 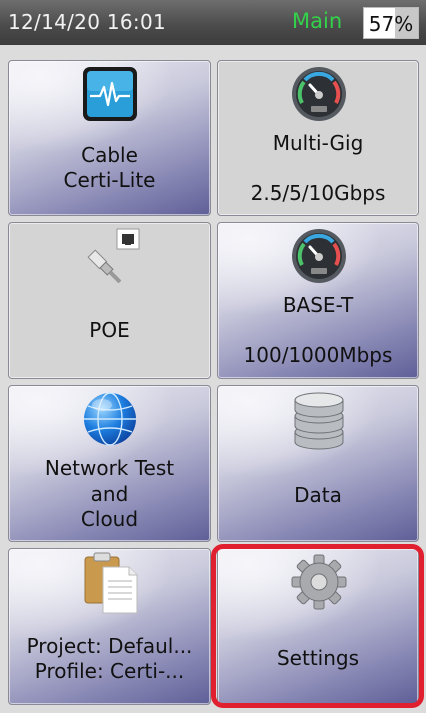 What do you see at coordinates (109, 330) in the screenshot?
I see `tile-label: POE` at bounding box center [109, 330].